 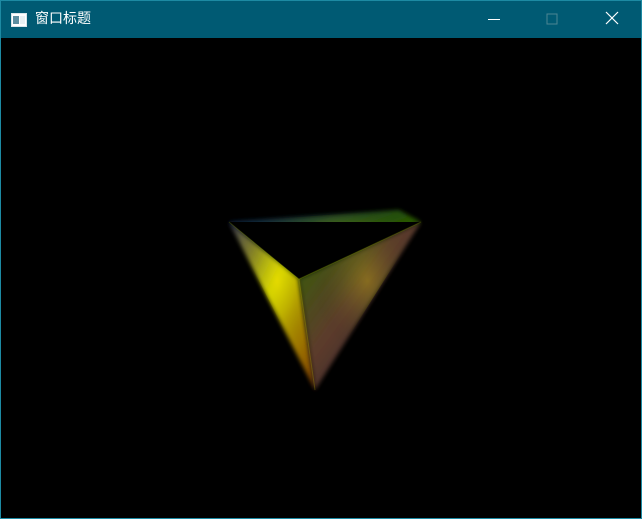 I want to click on window-app-icon, so click(x=19, y=19).